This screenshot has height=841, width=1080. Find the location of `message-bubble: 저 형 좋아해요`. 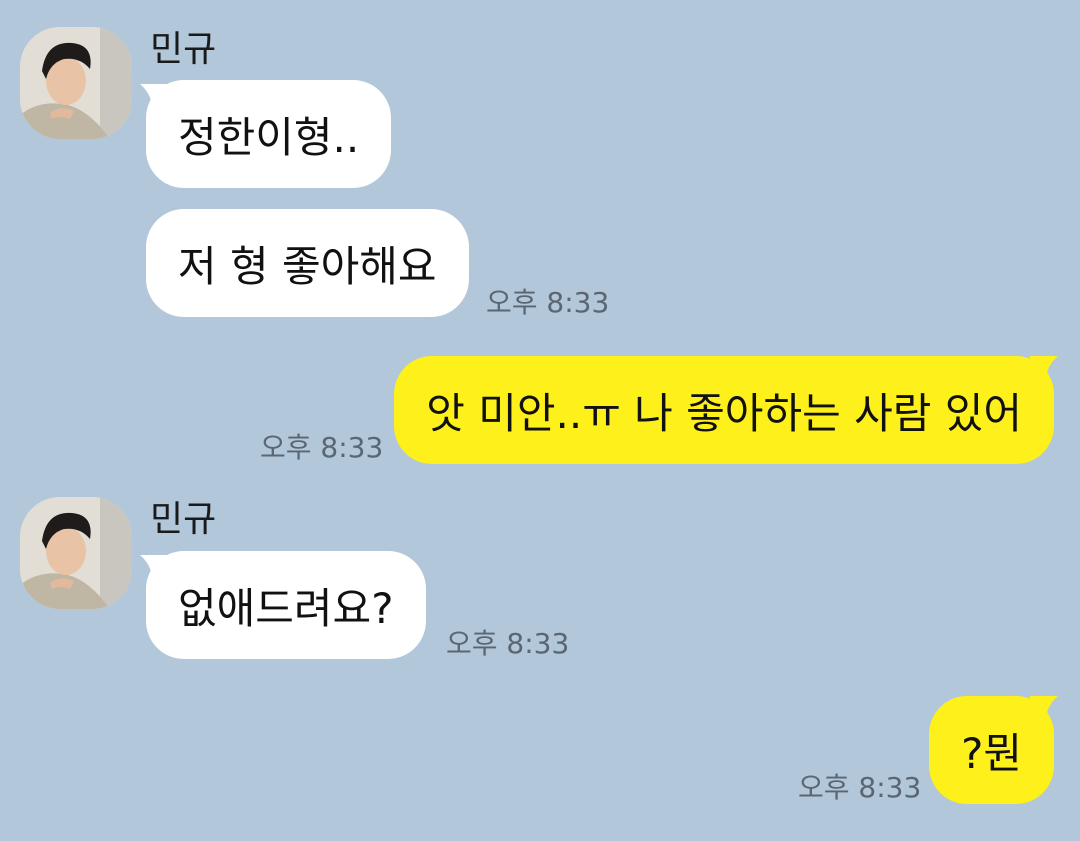

message-bubble: 저 형 좋아해요 is located at coordinates (307, 263).